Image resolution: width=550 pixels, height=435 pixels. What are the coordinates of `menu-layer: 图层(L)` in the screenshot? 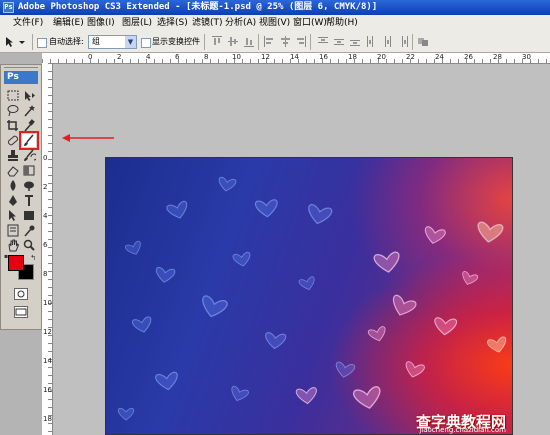 It's located at (137, 23).